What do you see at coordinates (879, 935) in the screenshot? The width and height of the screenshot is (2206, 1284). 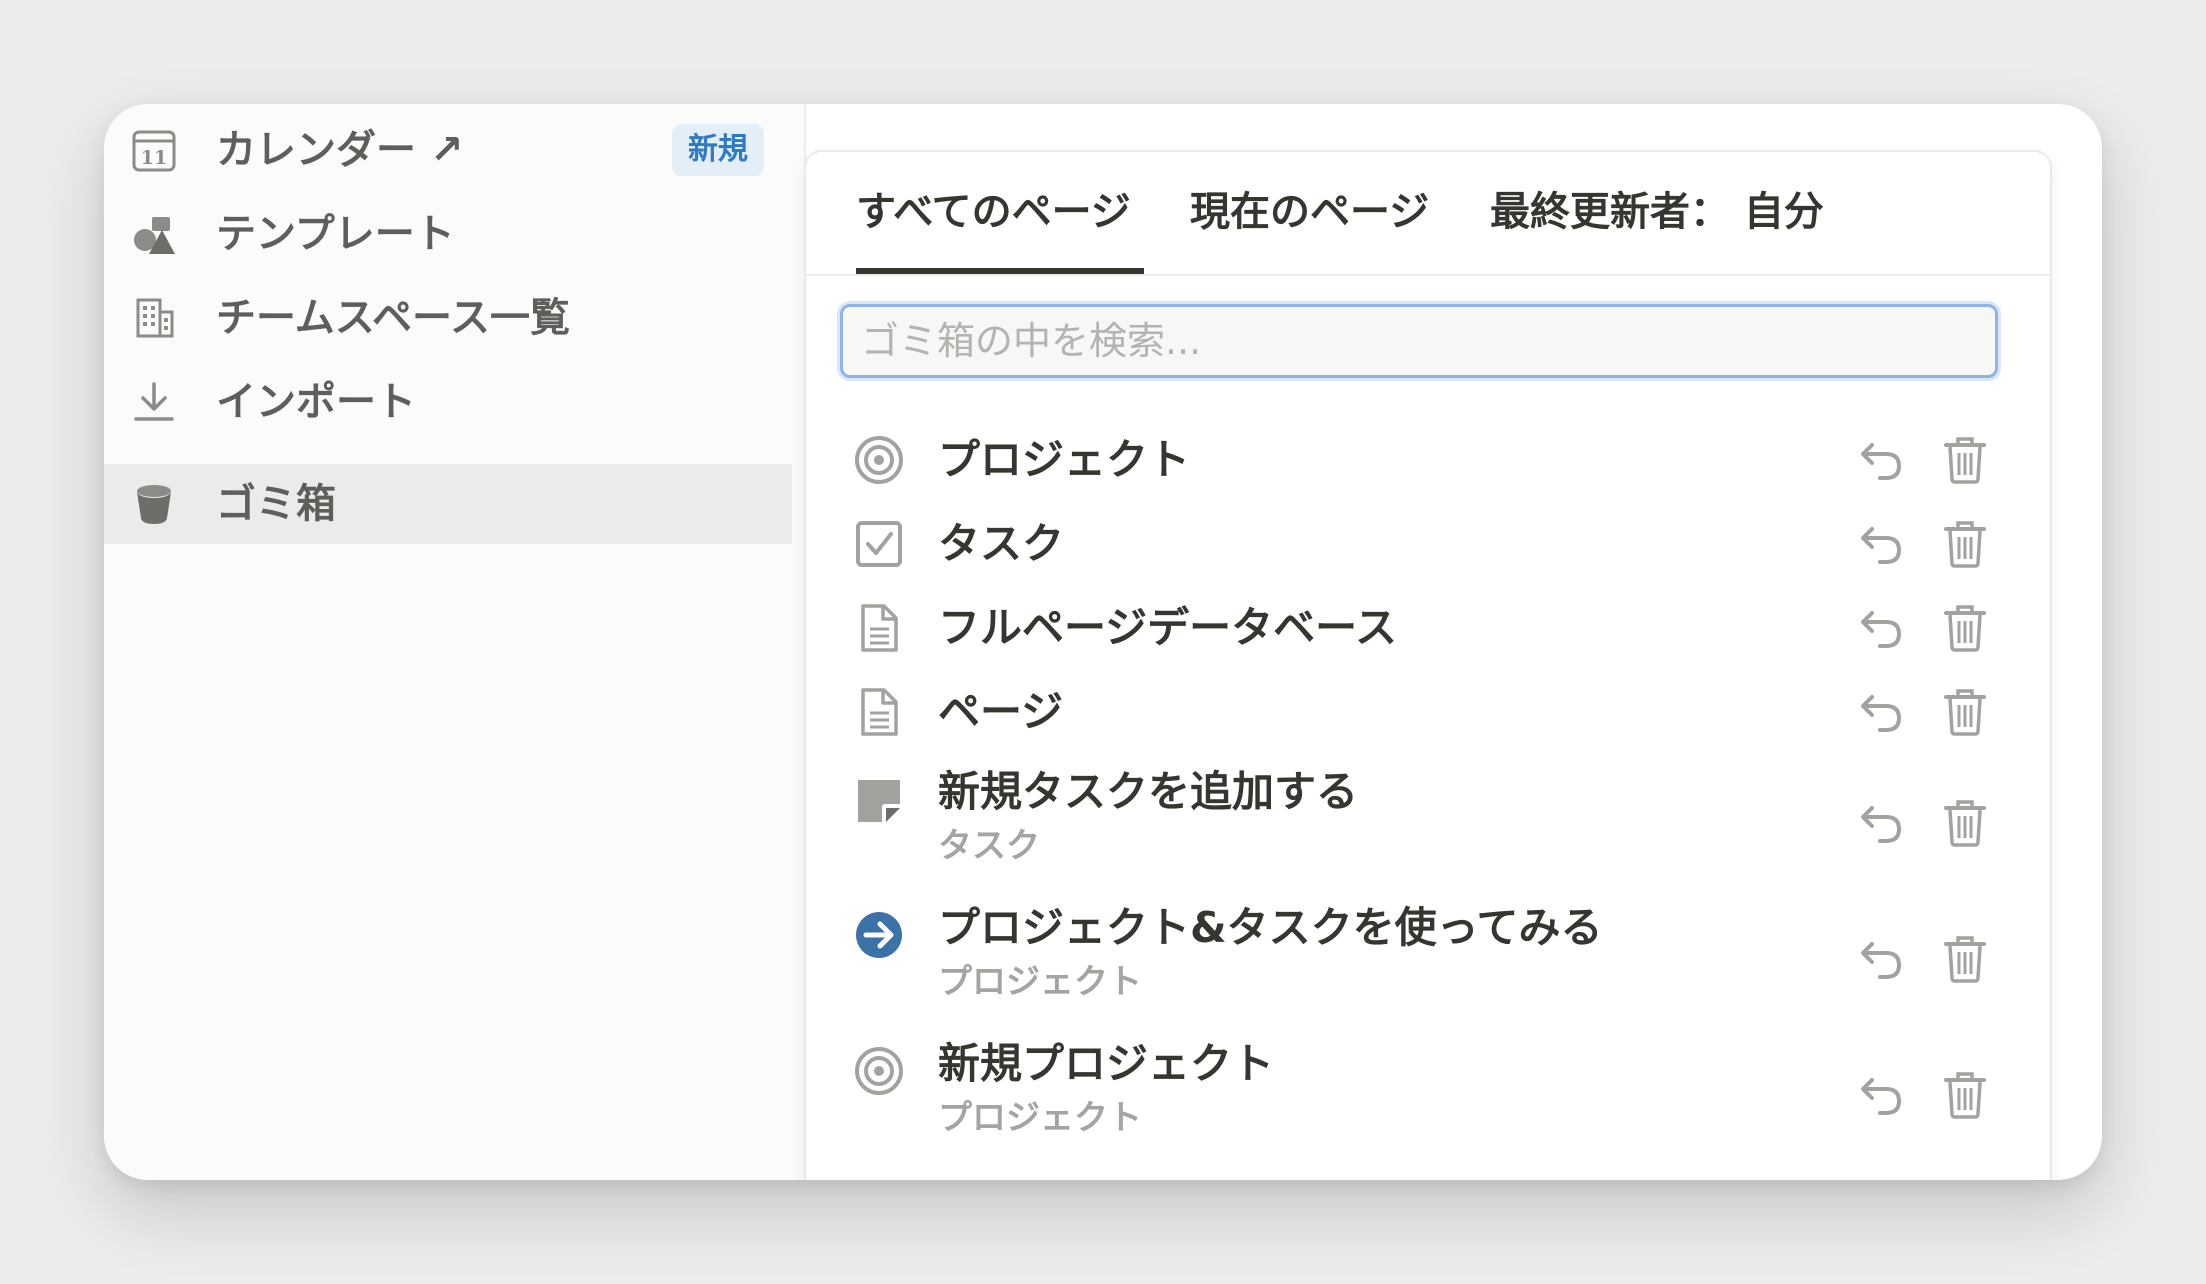 I see `arrow-circle-icon` at bounding box center [879, 935].